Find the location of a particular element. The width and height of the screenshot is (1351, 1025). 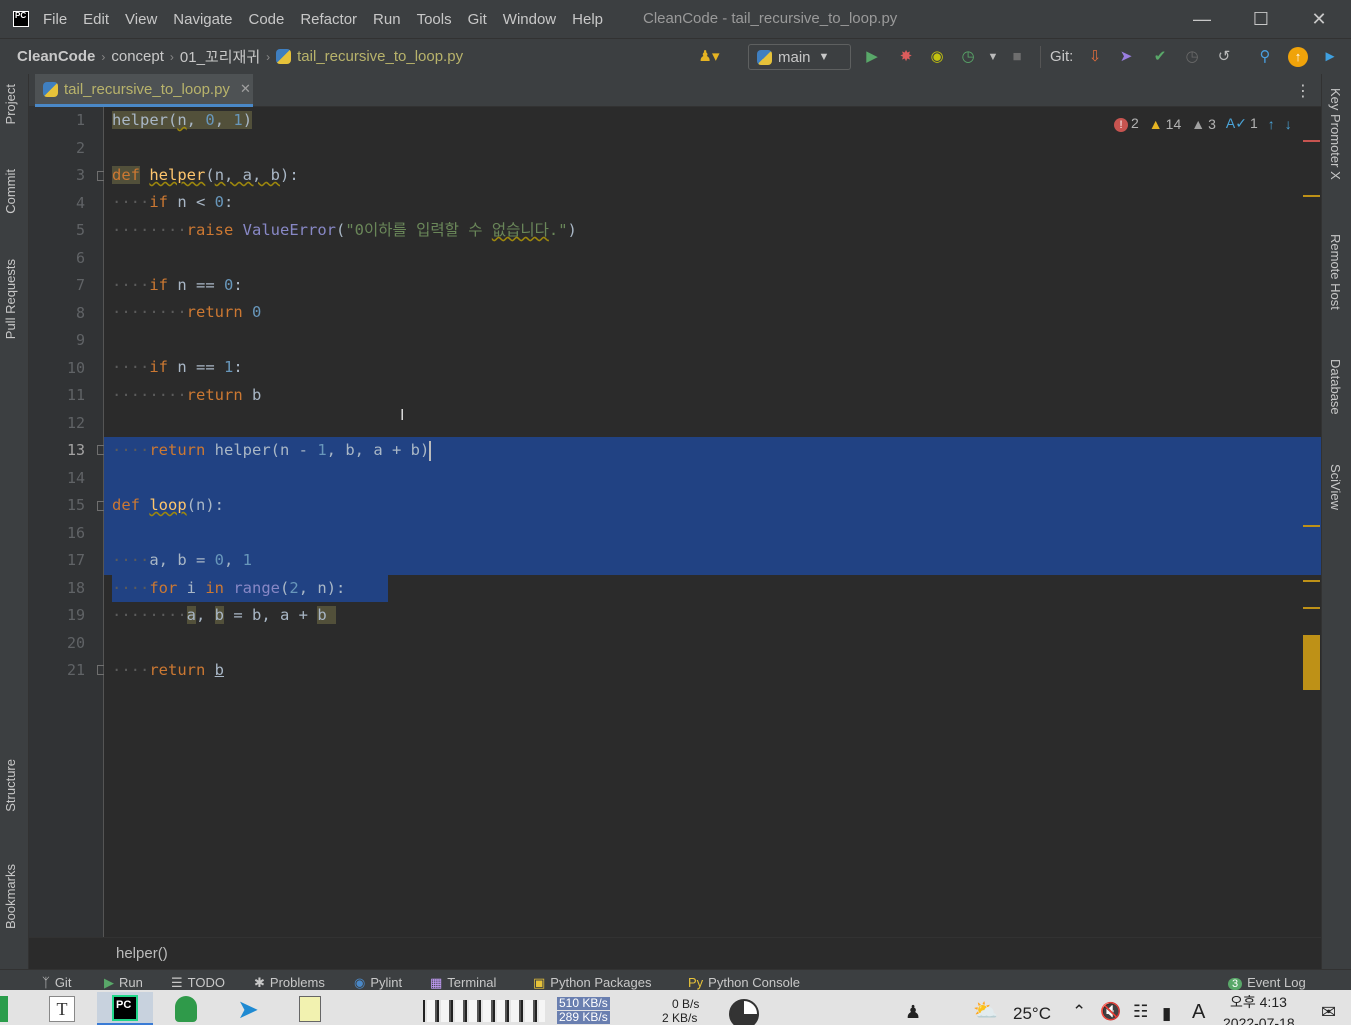

breadcrumb-folder-tail: 01_꼬리재귀 is located at coordinates (220, 56).